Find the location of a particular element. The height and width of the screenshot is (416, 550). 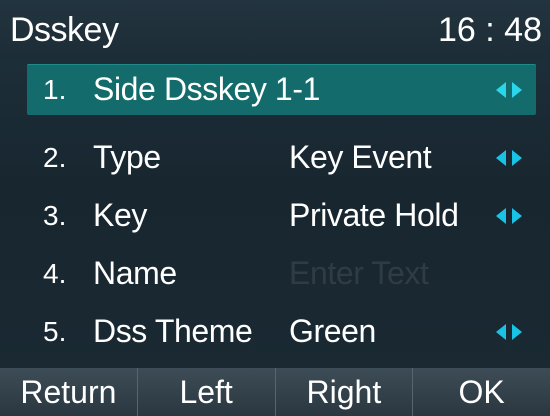

item-number: 4. is located at coordinates (55, 273).